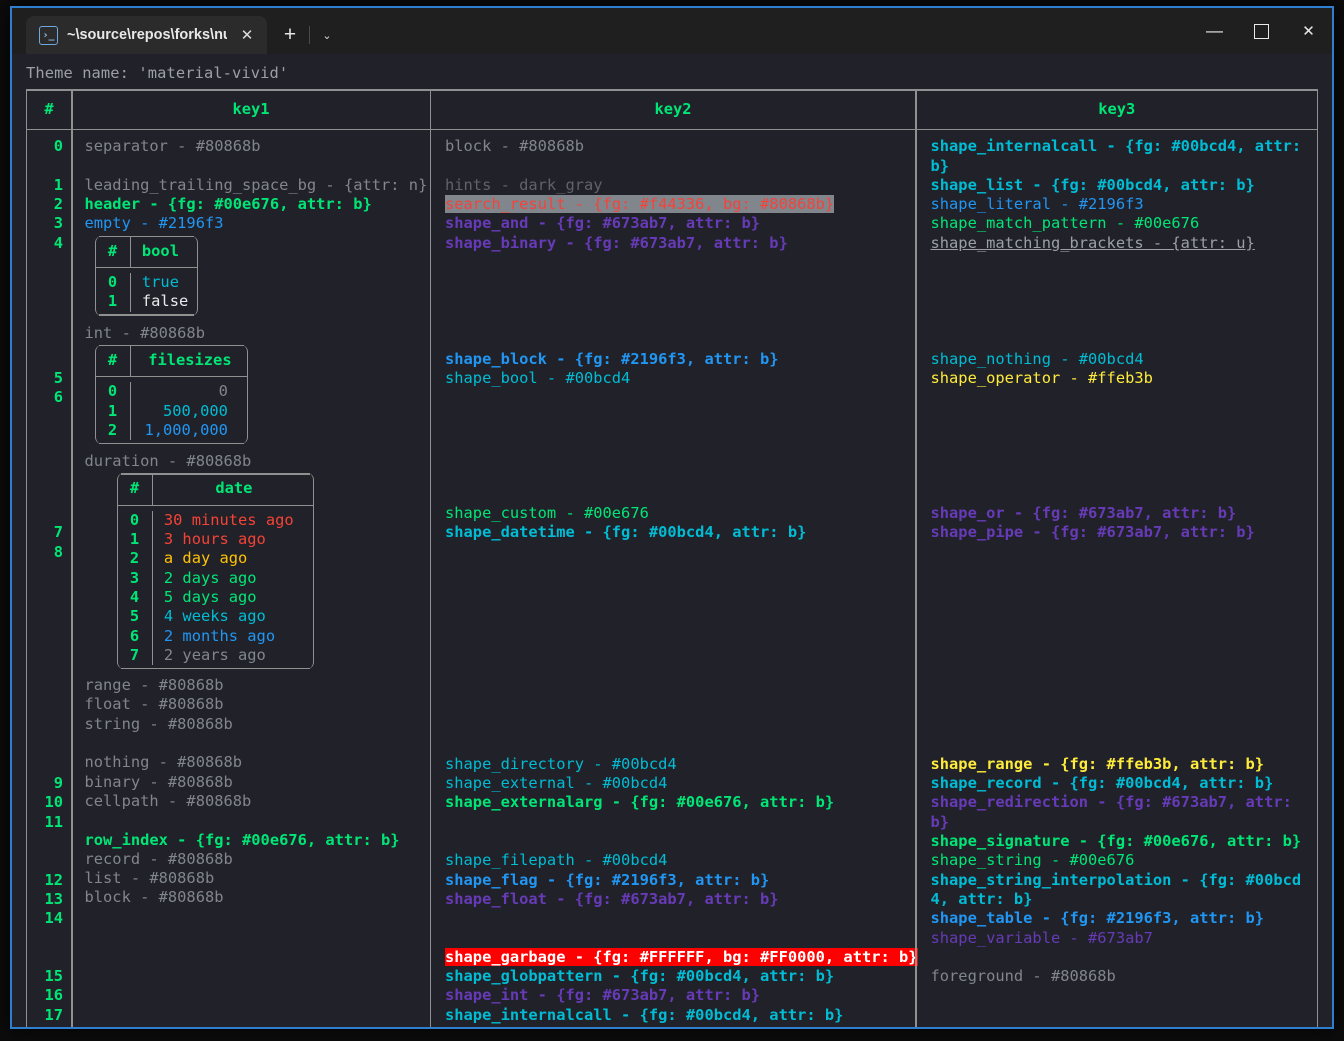 This screenshot has width=1344, height=1041. I want to click on nested-cell-value: false, so click(165, 301).